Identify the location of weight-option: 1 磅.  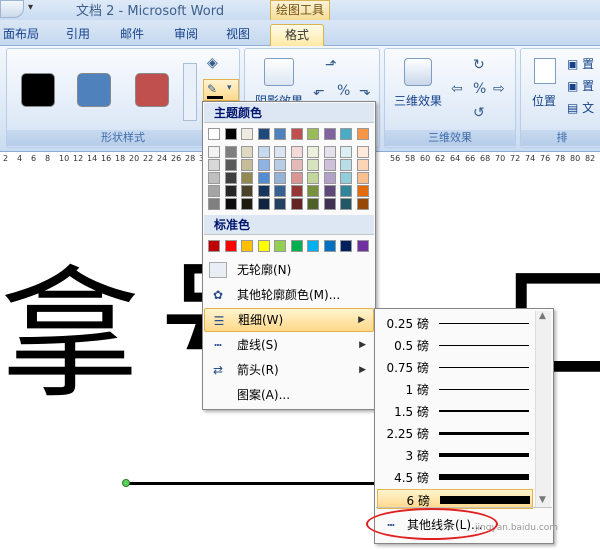
(455, 389).